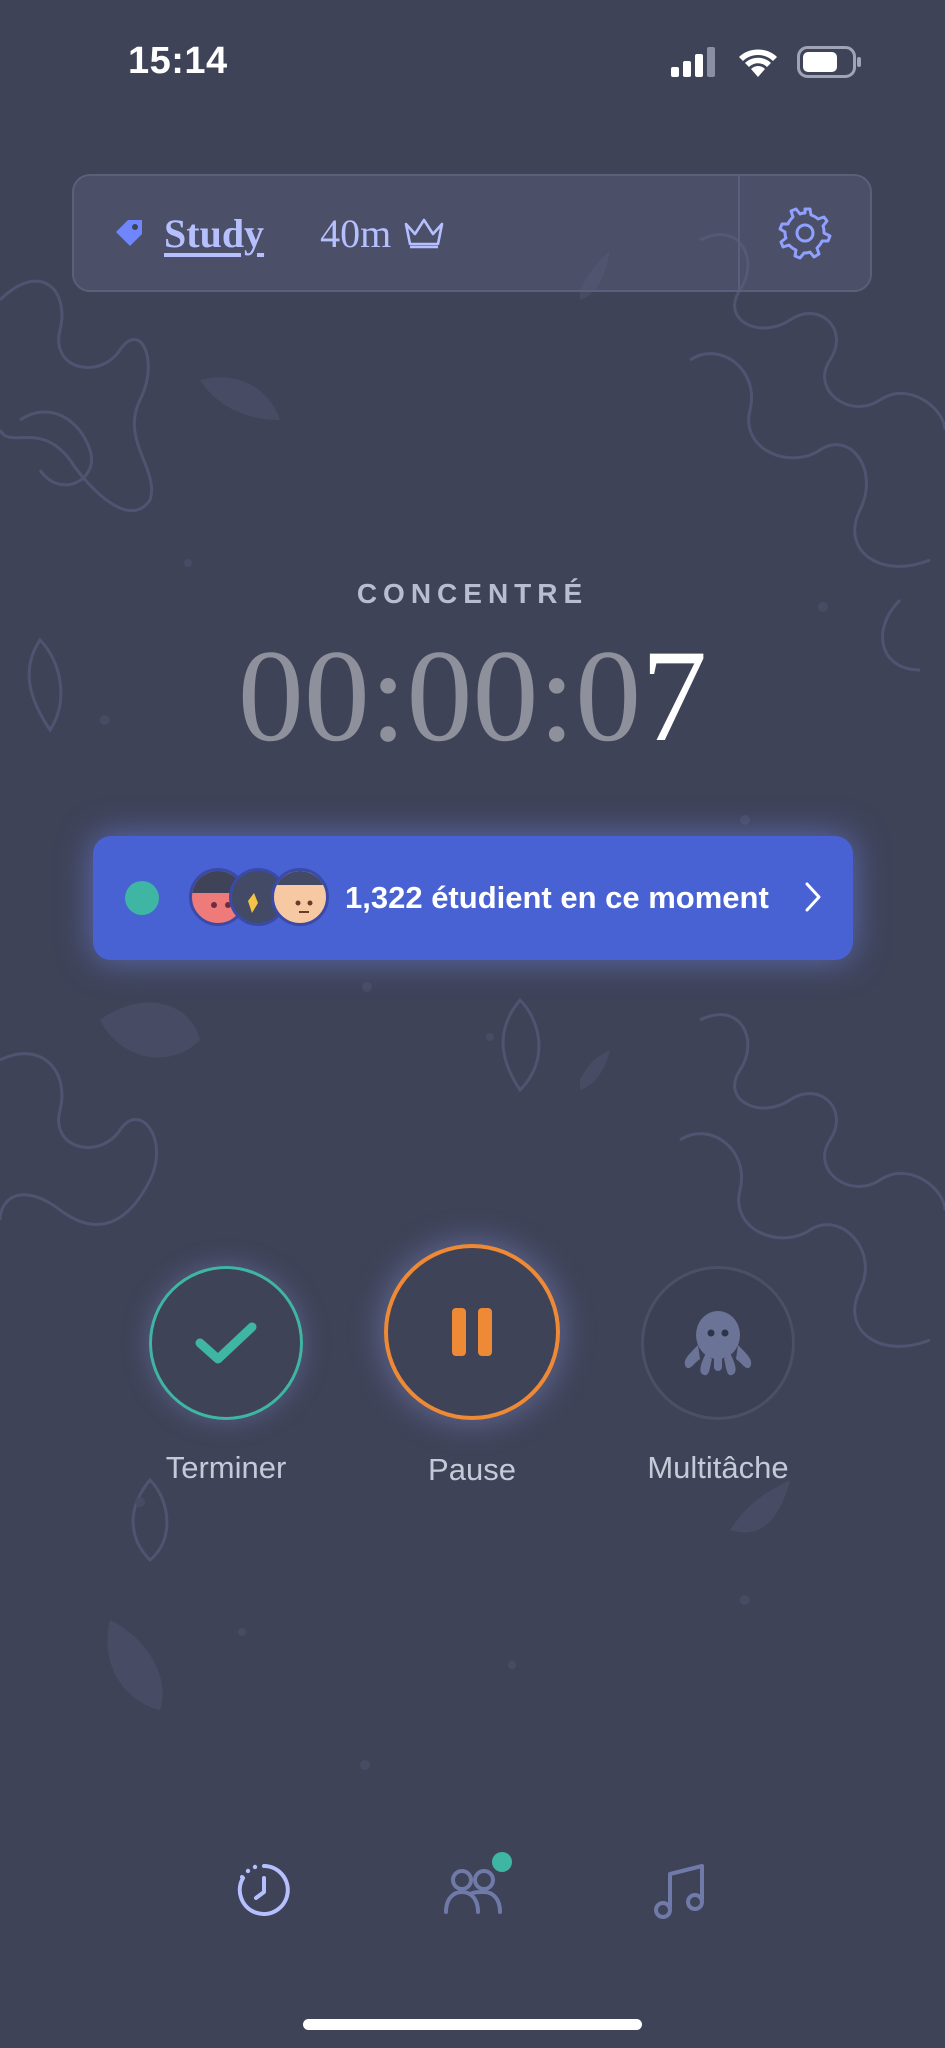  What do you see at coordinates (472, 60) in the screenshot?
I see `status-bar: 15:14` at bounding box center [472, 60].